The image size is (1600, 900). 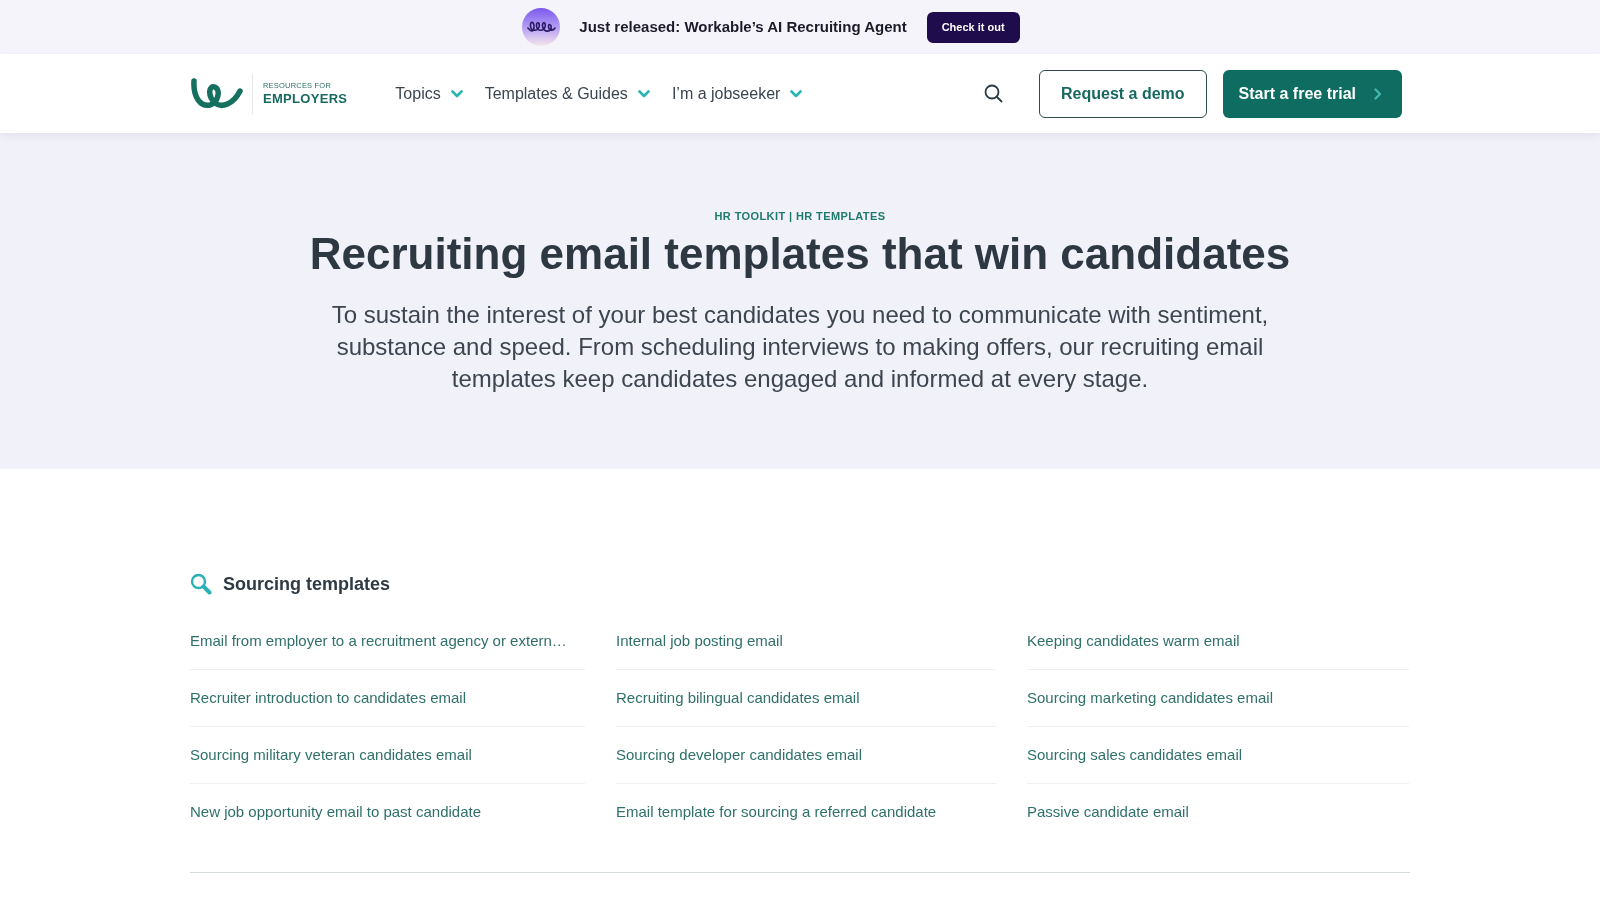 I want to click on loop-badge-icon, so click(x=541, y=27).